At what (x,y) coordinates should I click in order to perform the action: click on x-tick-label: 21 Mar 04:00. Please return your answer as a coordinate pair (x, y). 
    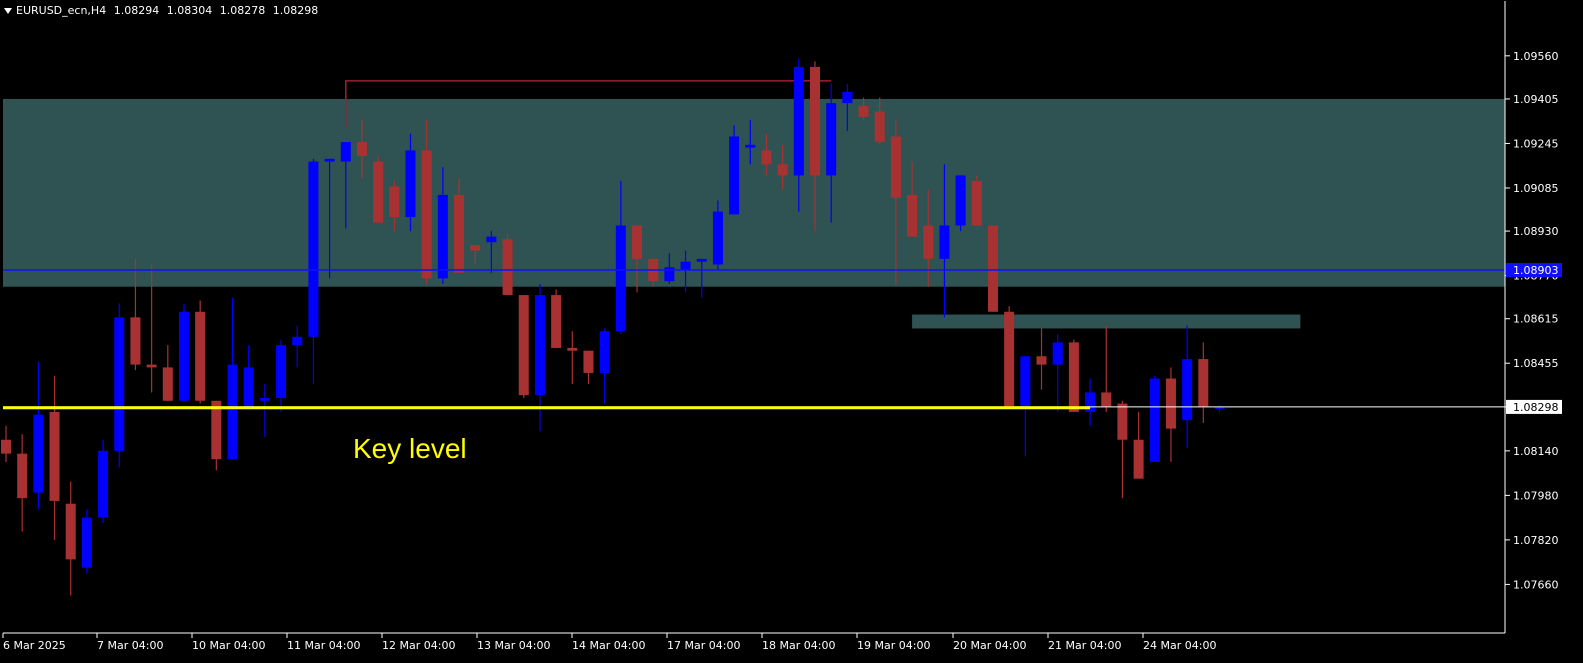
    Looking at the image, I should click on (1084, 645).